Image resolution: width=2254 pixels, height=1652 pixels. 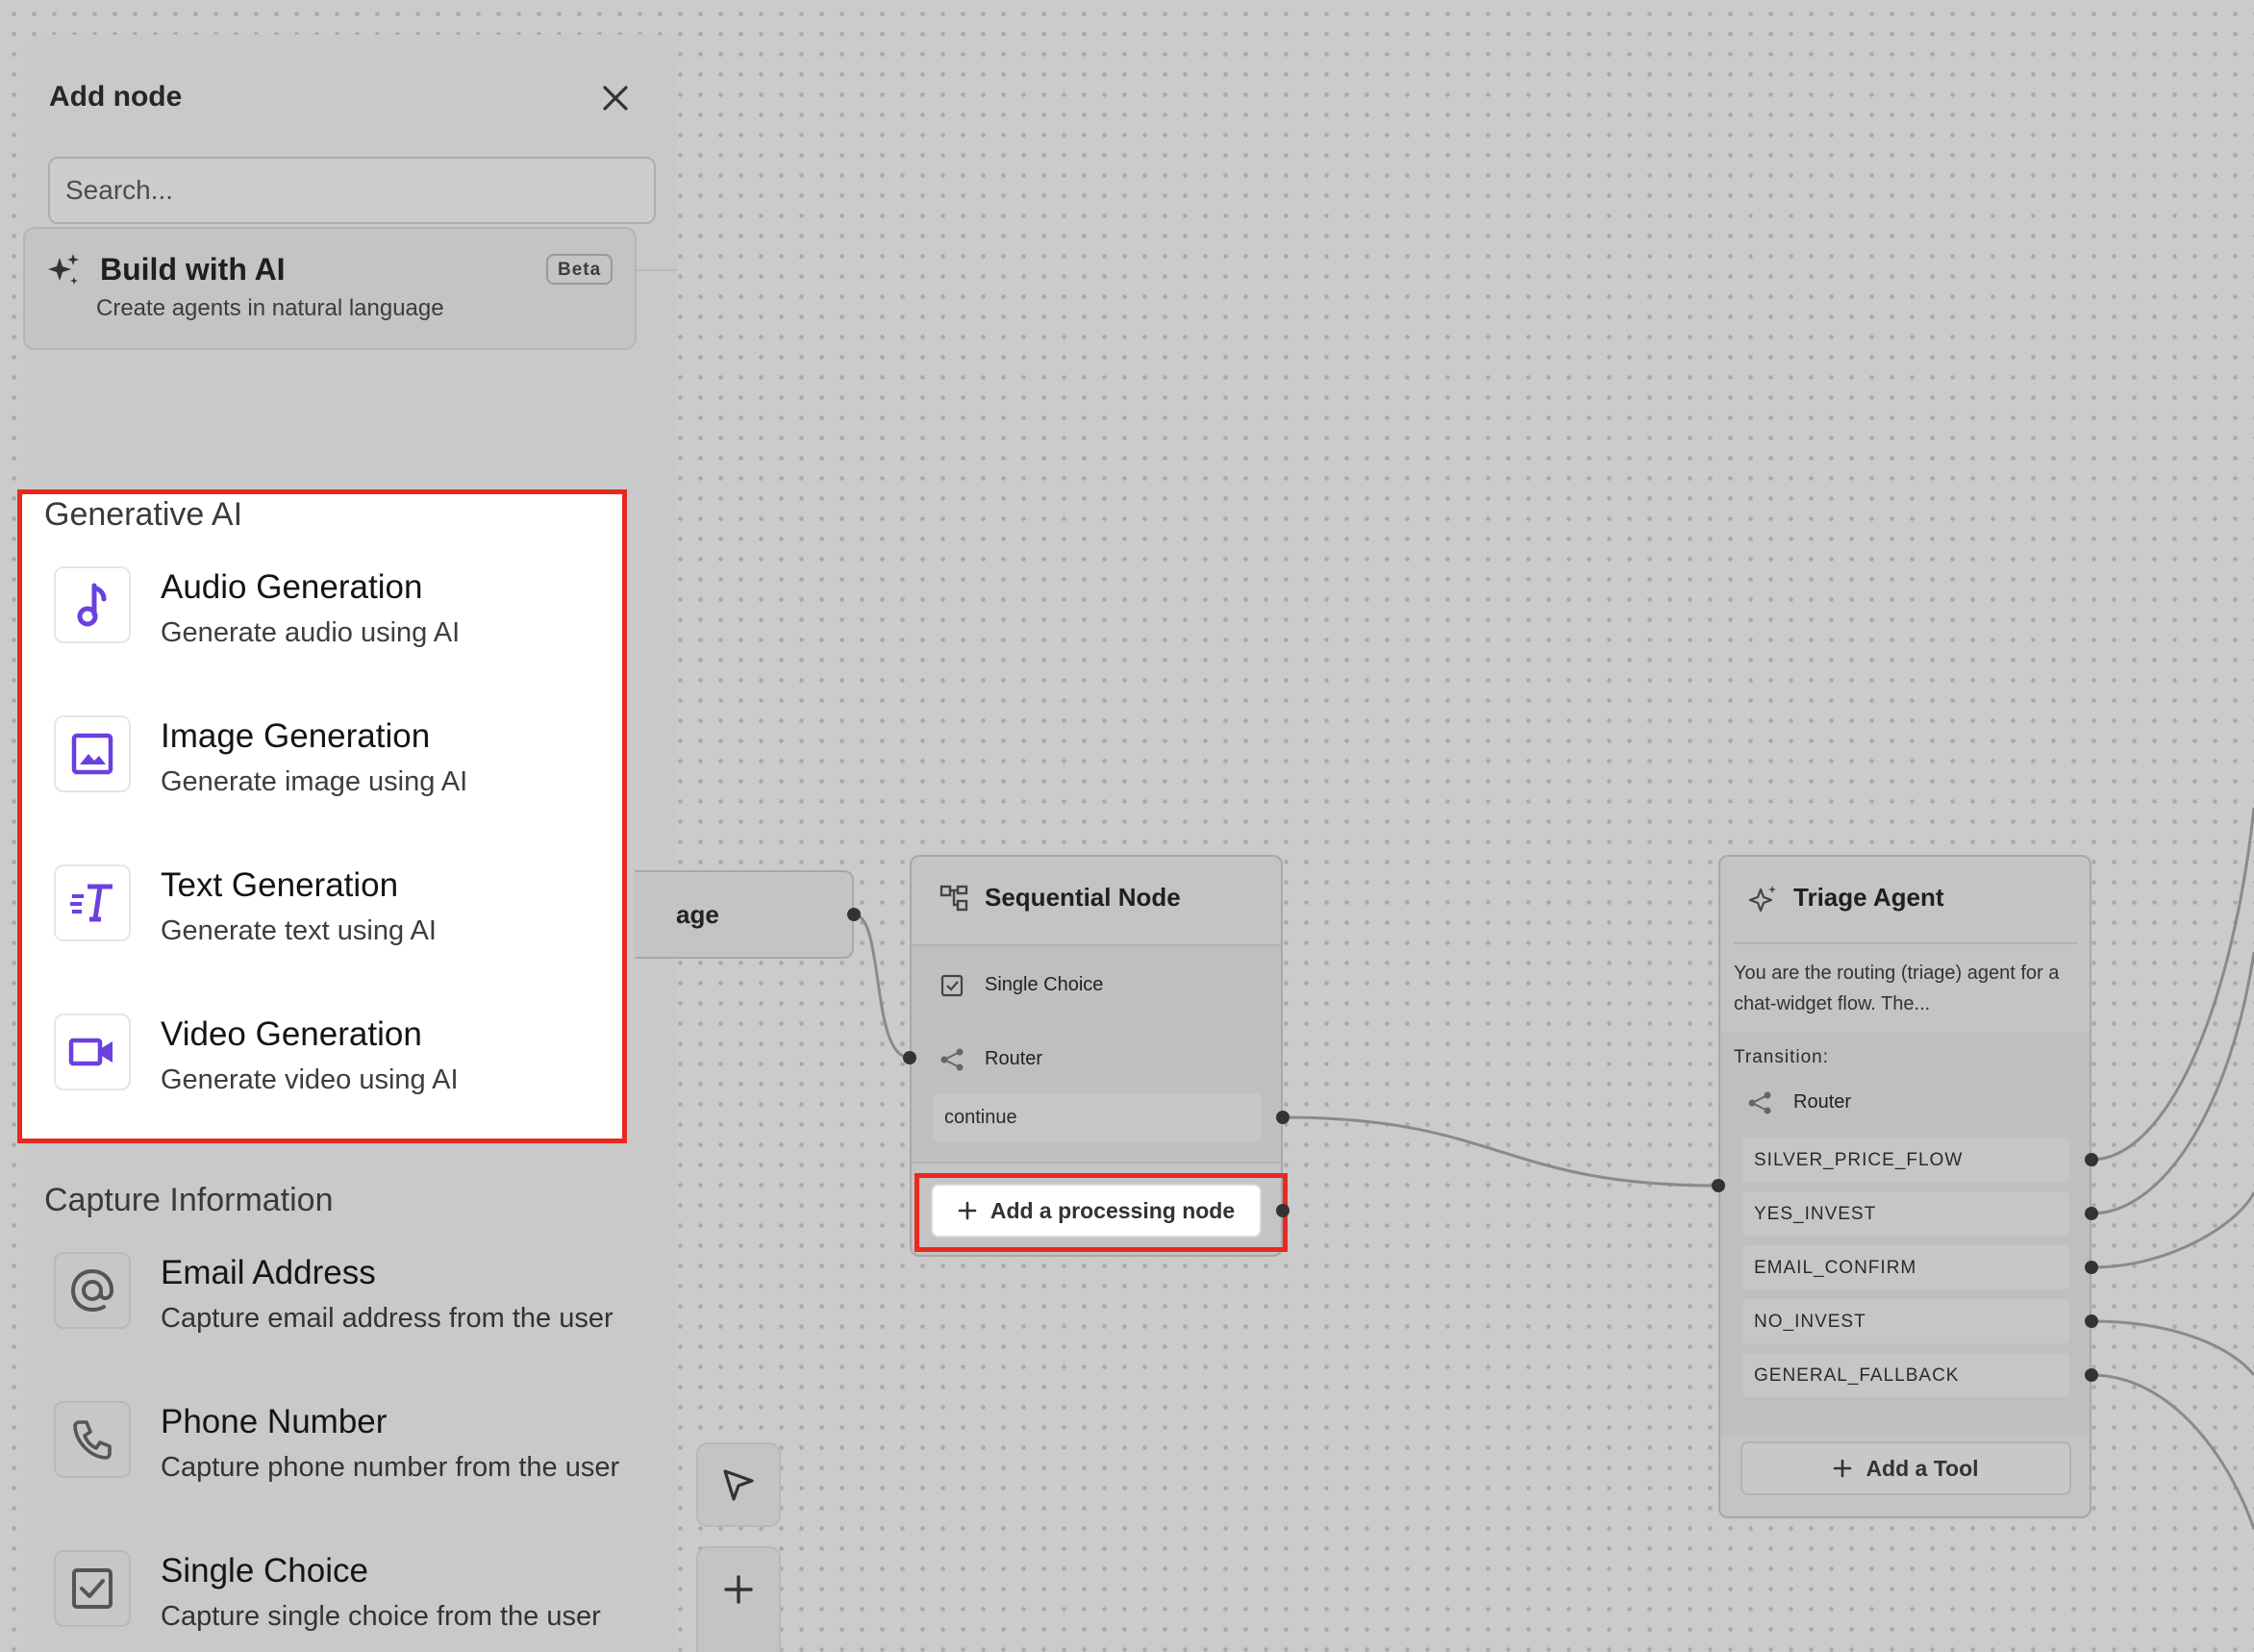 I want to click on triage-router-label: Router, so click(x=1823, y=1102).